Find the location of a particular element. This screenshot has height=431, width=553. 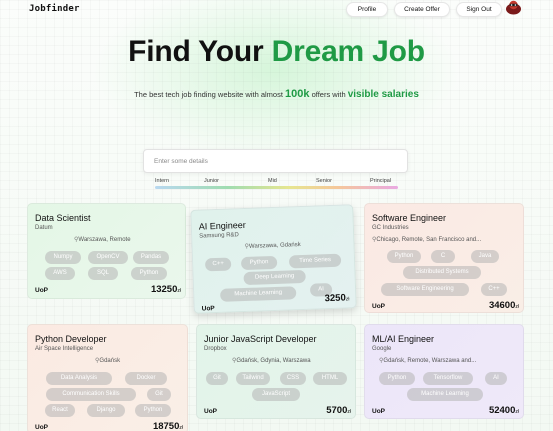

salary: 5700zł is located at coordinates (338, 410).